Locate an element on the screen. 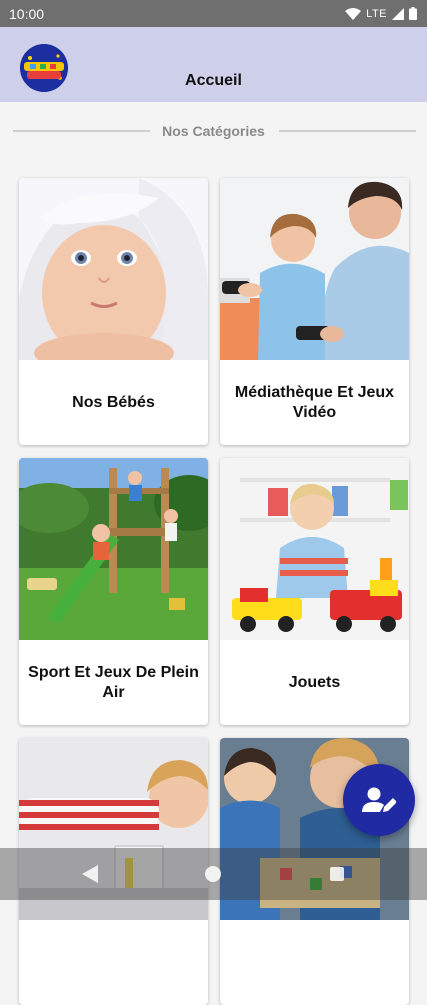 This screenshot has width=427, height=1005. recent-apps-icon is located at coordinates (337, 874).